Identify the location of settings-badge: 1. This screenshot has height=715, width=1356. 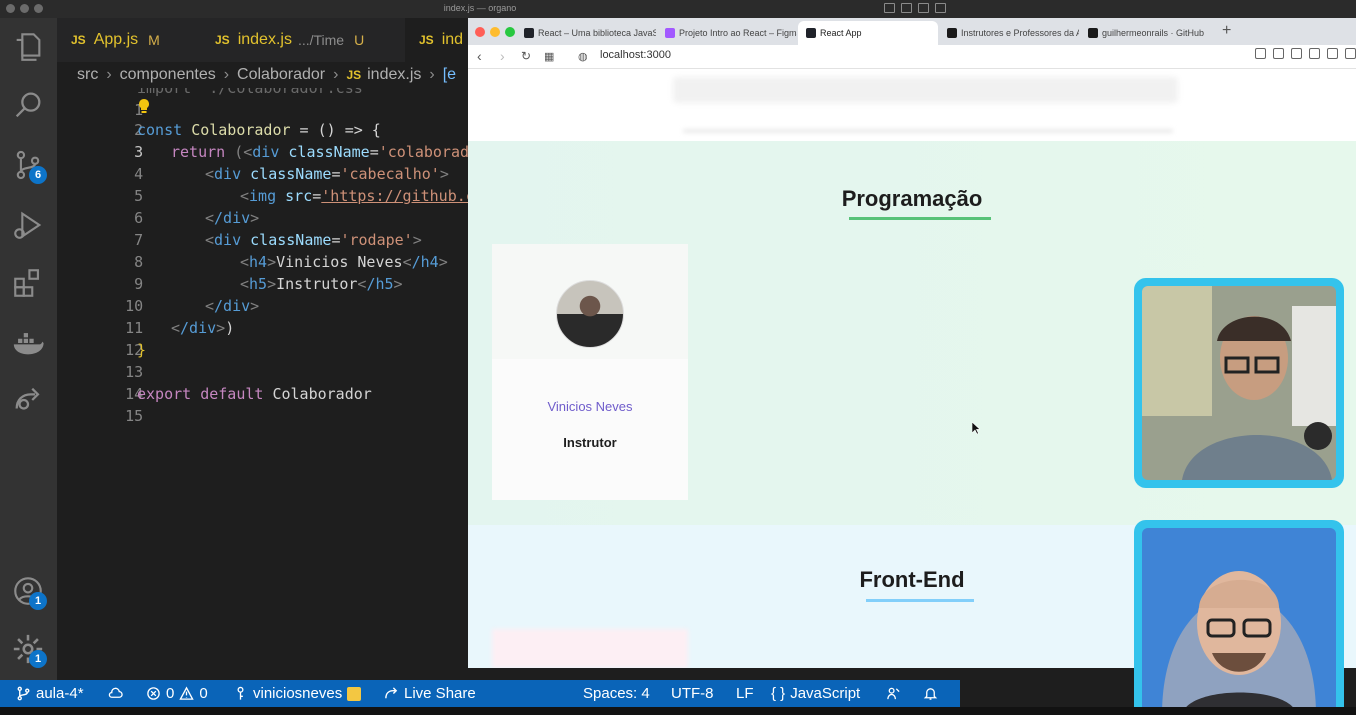
(38, 659).